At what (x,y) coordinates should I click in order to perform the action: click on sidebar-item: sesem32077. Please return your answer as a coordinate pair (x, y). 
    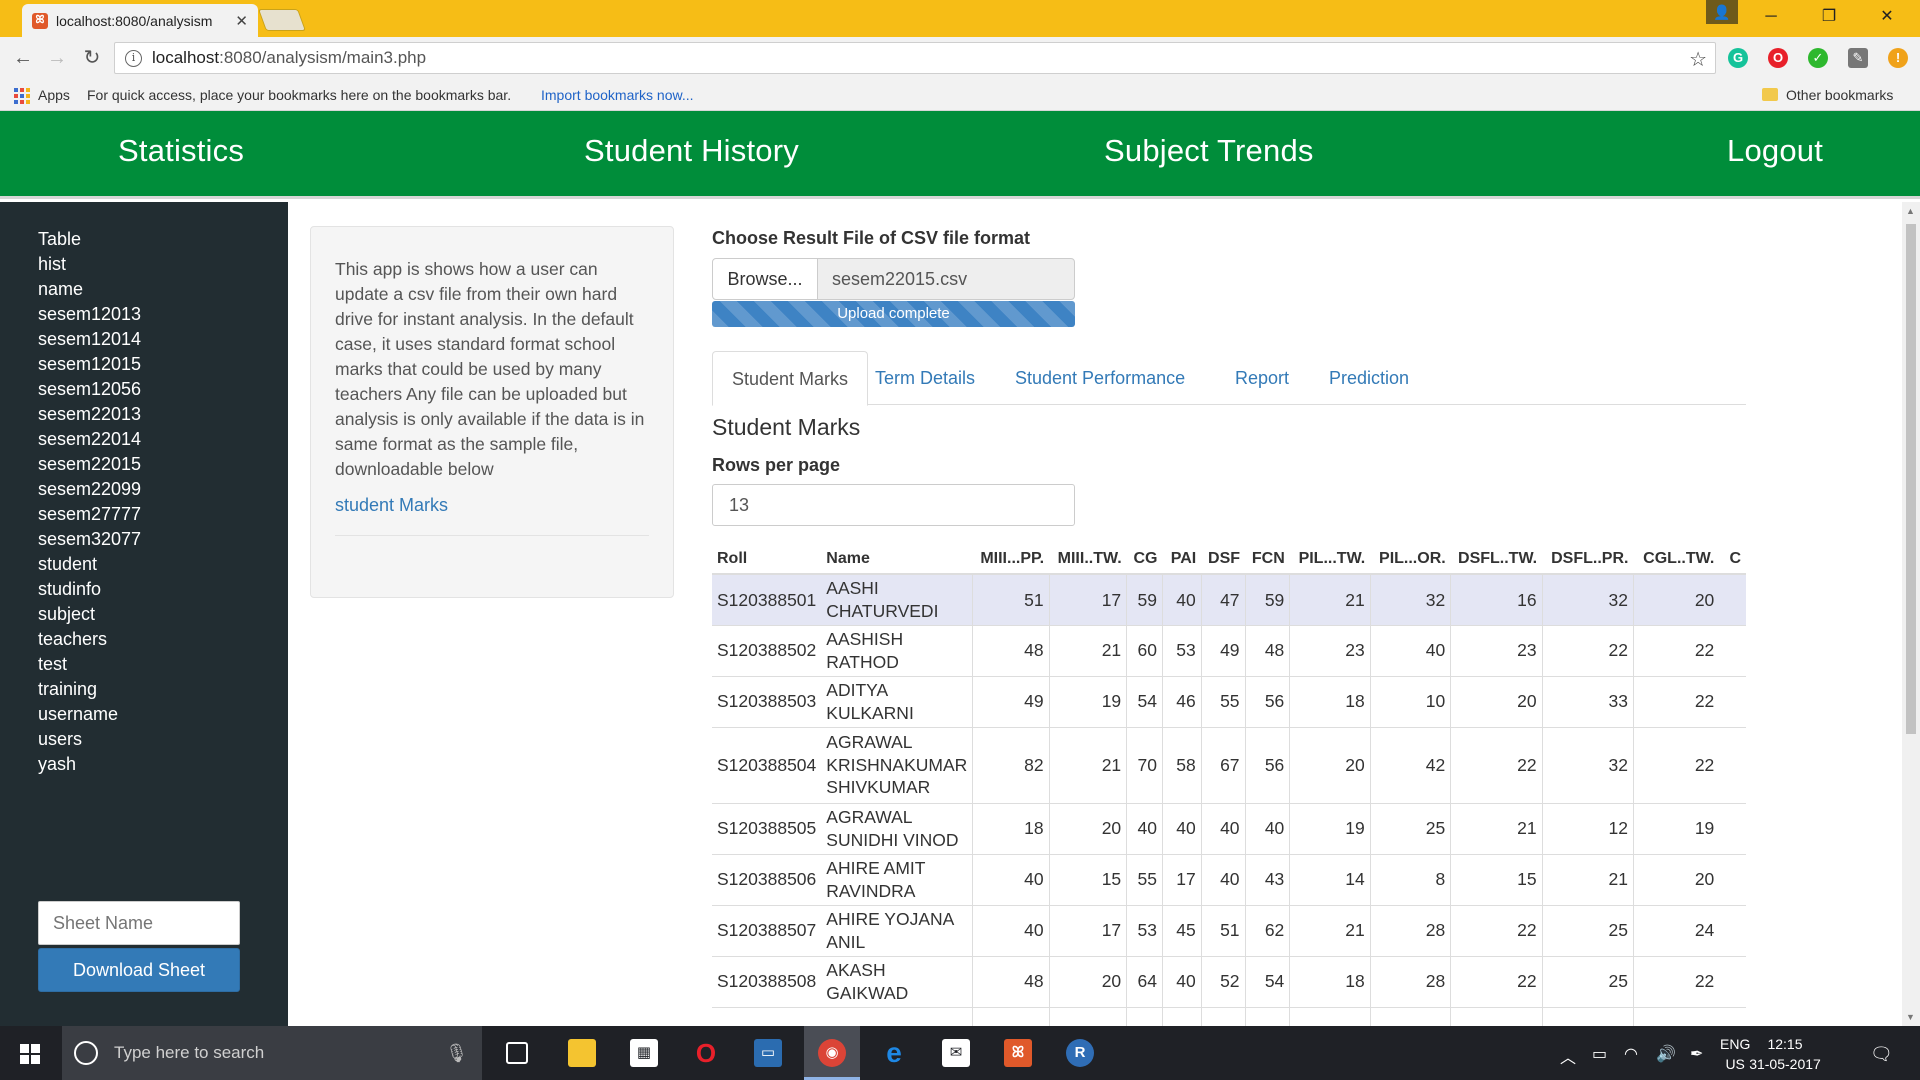
    Looking at the image, I should click on (89, 539).